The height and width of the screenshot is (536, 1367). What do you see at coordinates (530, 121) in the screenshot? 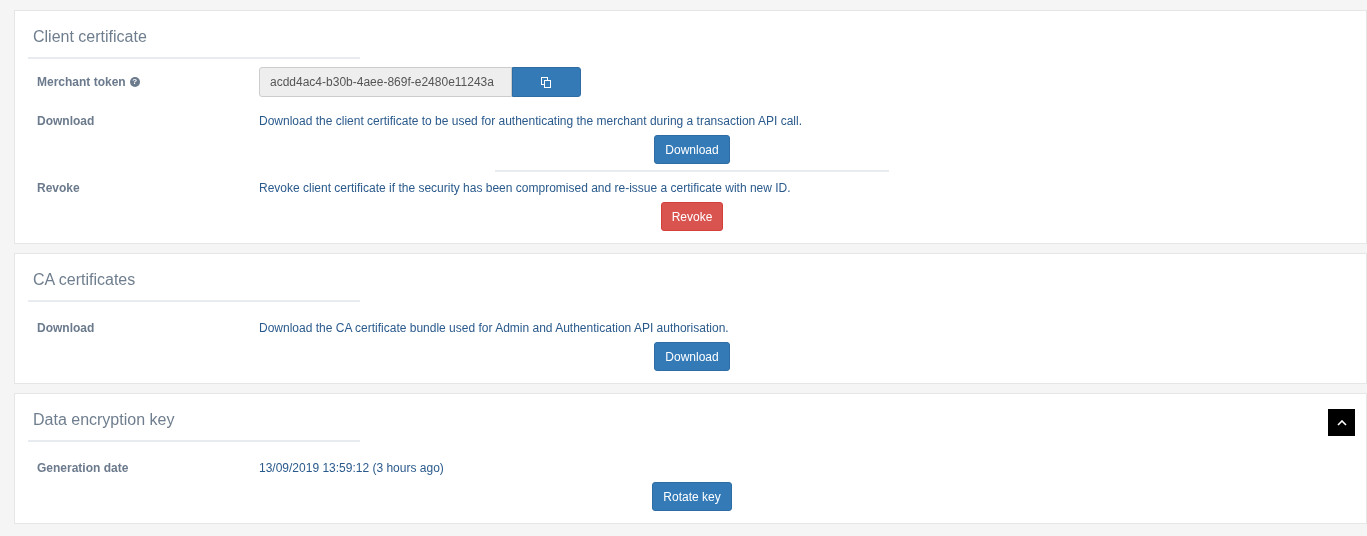
I see `field-description: Download the client certificate to be used for authenticating the merchant during a transaction API call.` at bounding box center [530, 121].